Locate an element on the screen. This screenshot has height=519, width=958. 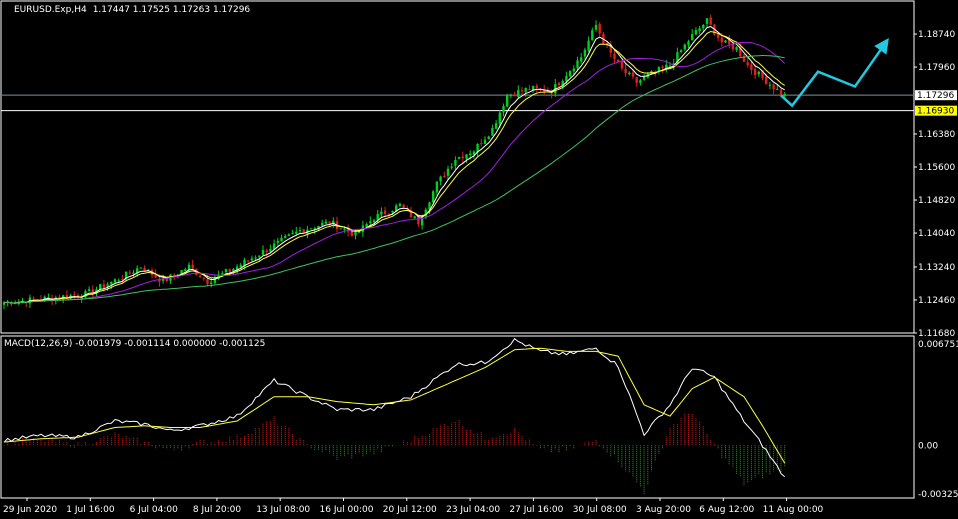
macd-axis-tick-label: -0.003258 is located at coordinates (938, 495).